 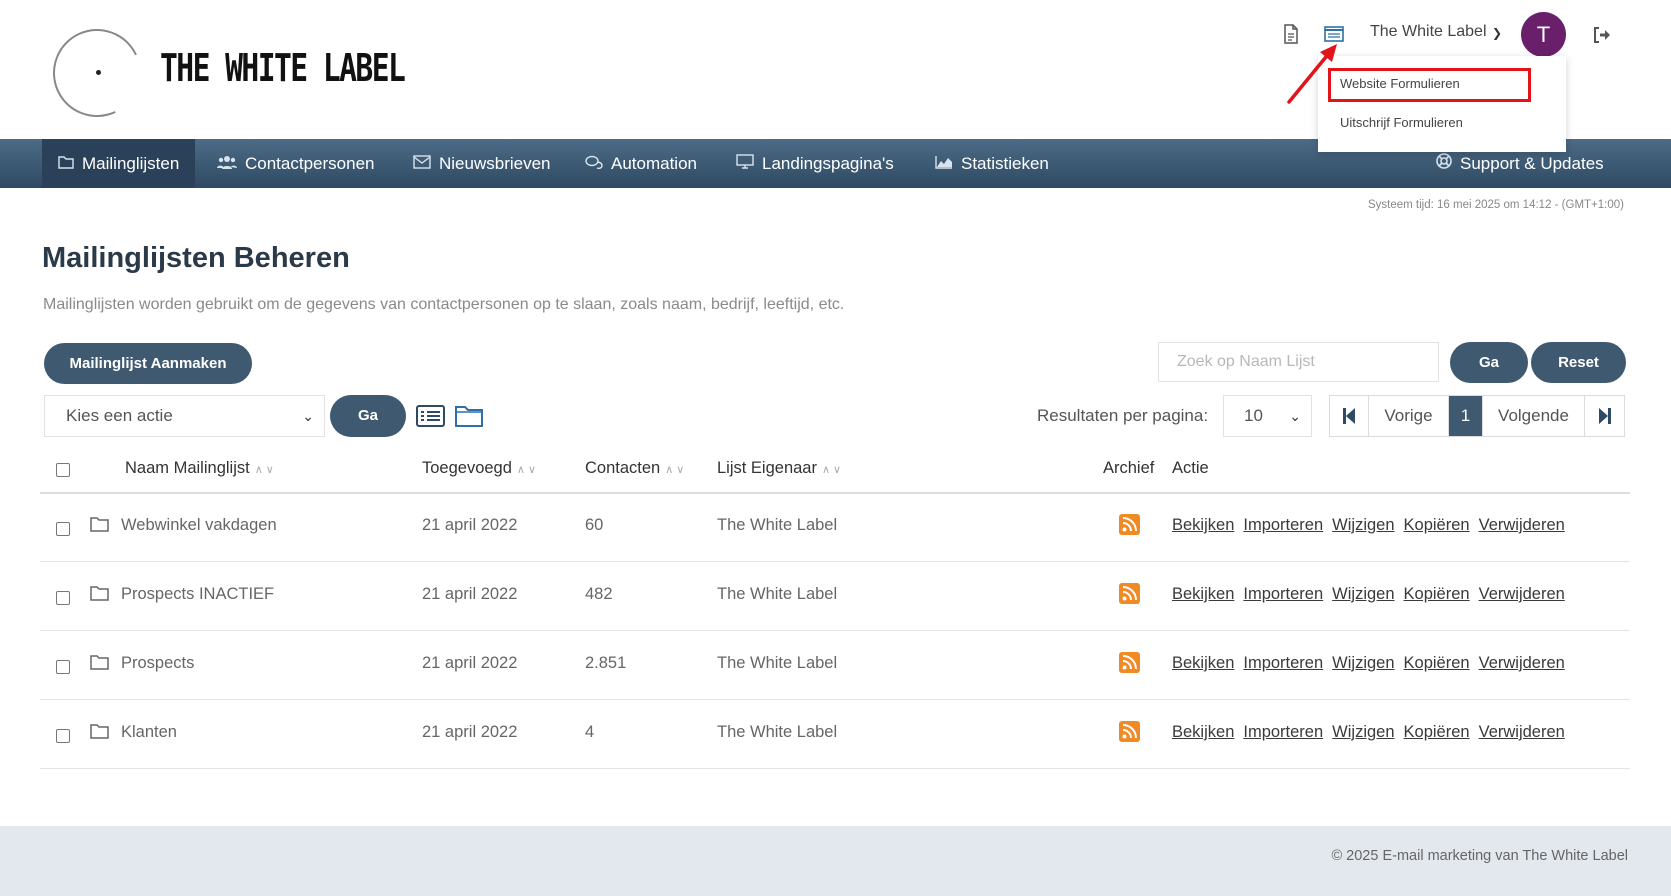 What do you see at coordinates (780, 468) in the screenshot?
I see `col-header-owner: Lijst Eigenaar ∧∨` at bounding box center [780, 468].